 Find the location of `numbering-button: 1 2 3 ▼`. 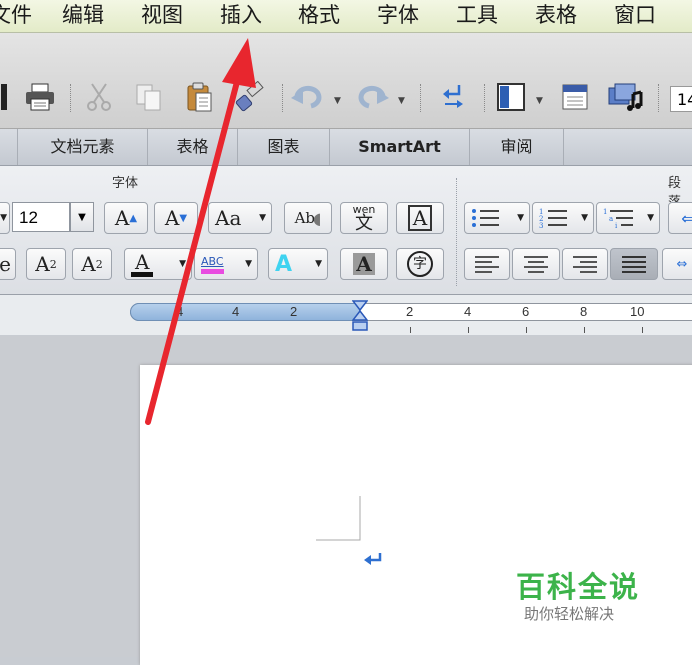

numbering-button: 1 2 3 ▼ is located at coordinates (563, 218).